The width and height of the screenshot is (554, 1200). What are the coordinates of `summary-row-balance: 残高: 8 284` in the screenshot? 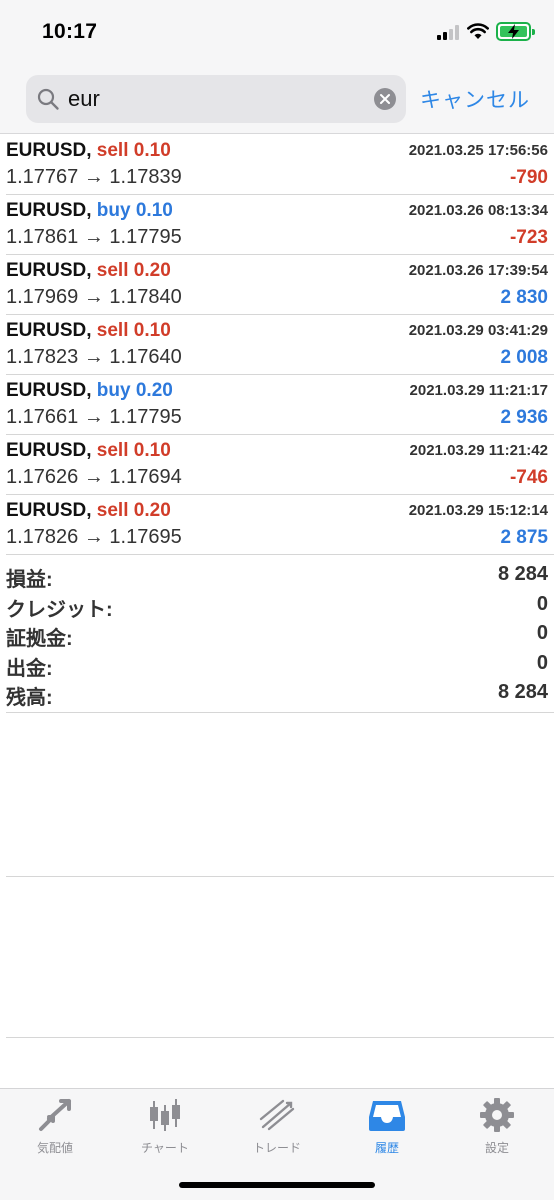 It's located at (280, 693).